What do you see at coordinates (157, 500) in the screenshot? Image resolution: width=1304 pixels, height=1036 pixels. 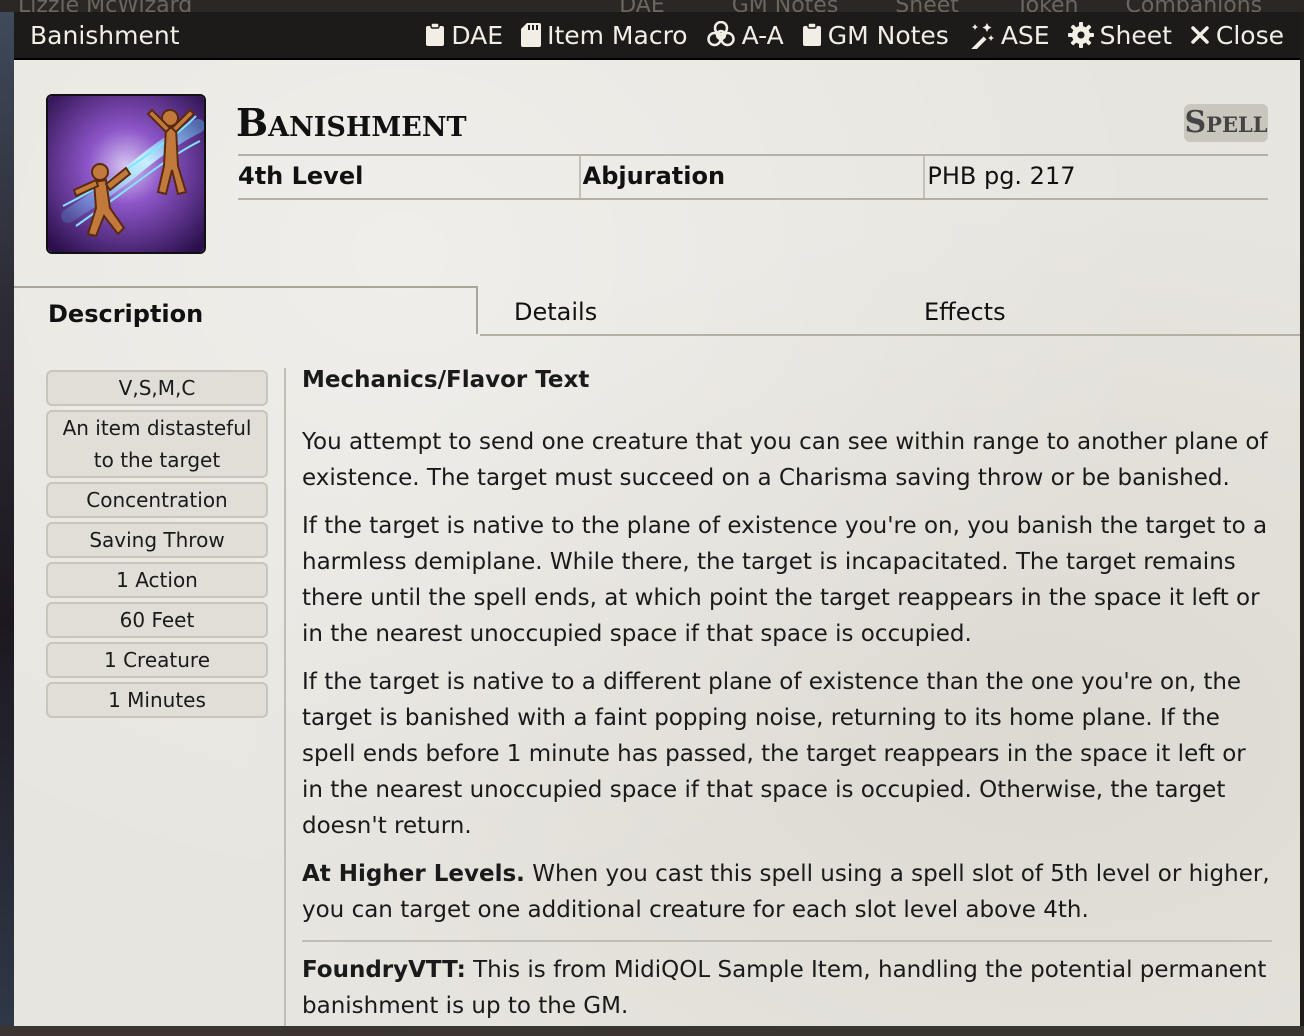 I see `property-concentration: Concentration` at bounding box center [157, 500].